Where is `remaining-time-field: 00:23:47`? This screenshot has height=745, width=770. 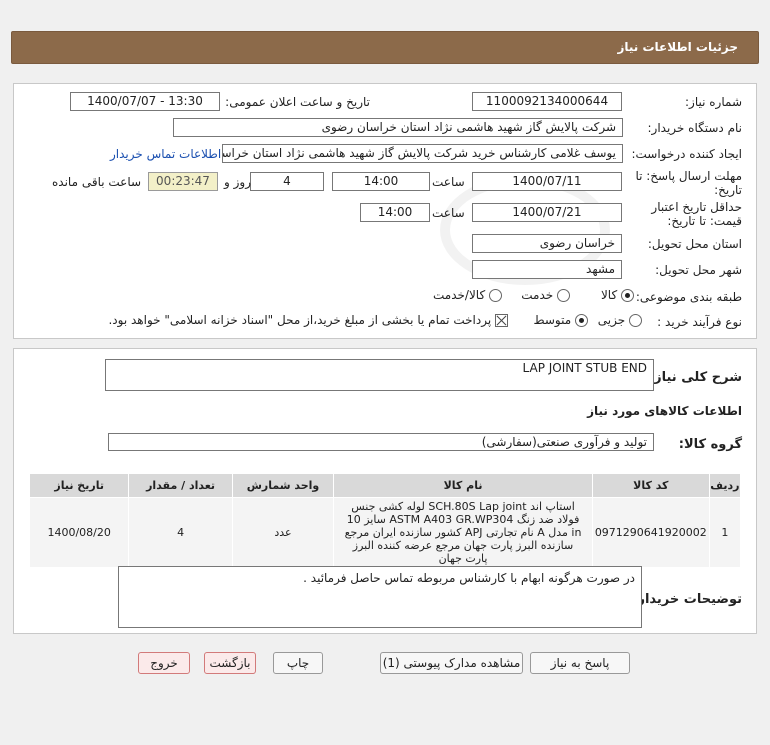
remaining-time-field: 00:23:47 is located at coordinates (183, 181).